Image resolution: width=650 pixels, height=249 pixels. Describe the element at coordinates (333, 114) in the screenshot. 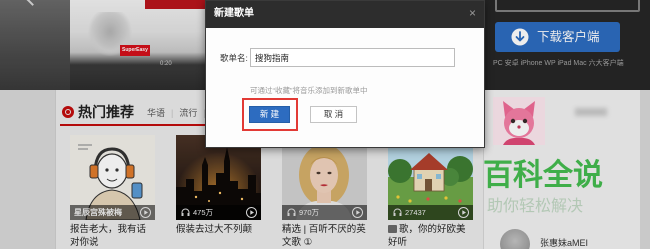

I see `cancel-button: 取 消` at that location.